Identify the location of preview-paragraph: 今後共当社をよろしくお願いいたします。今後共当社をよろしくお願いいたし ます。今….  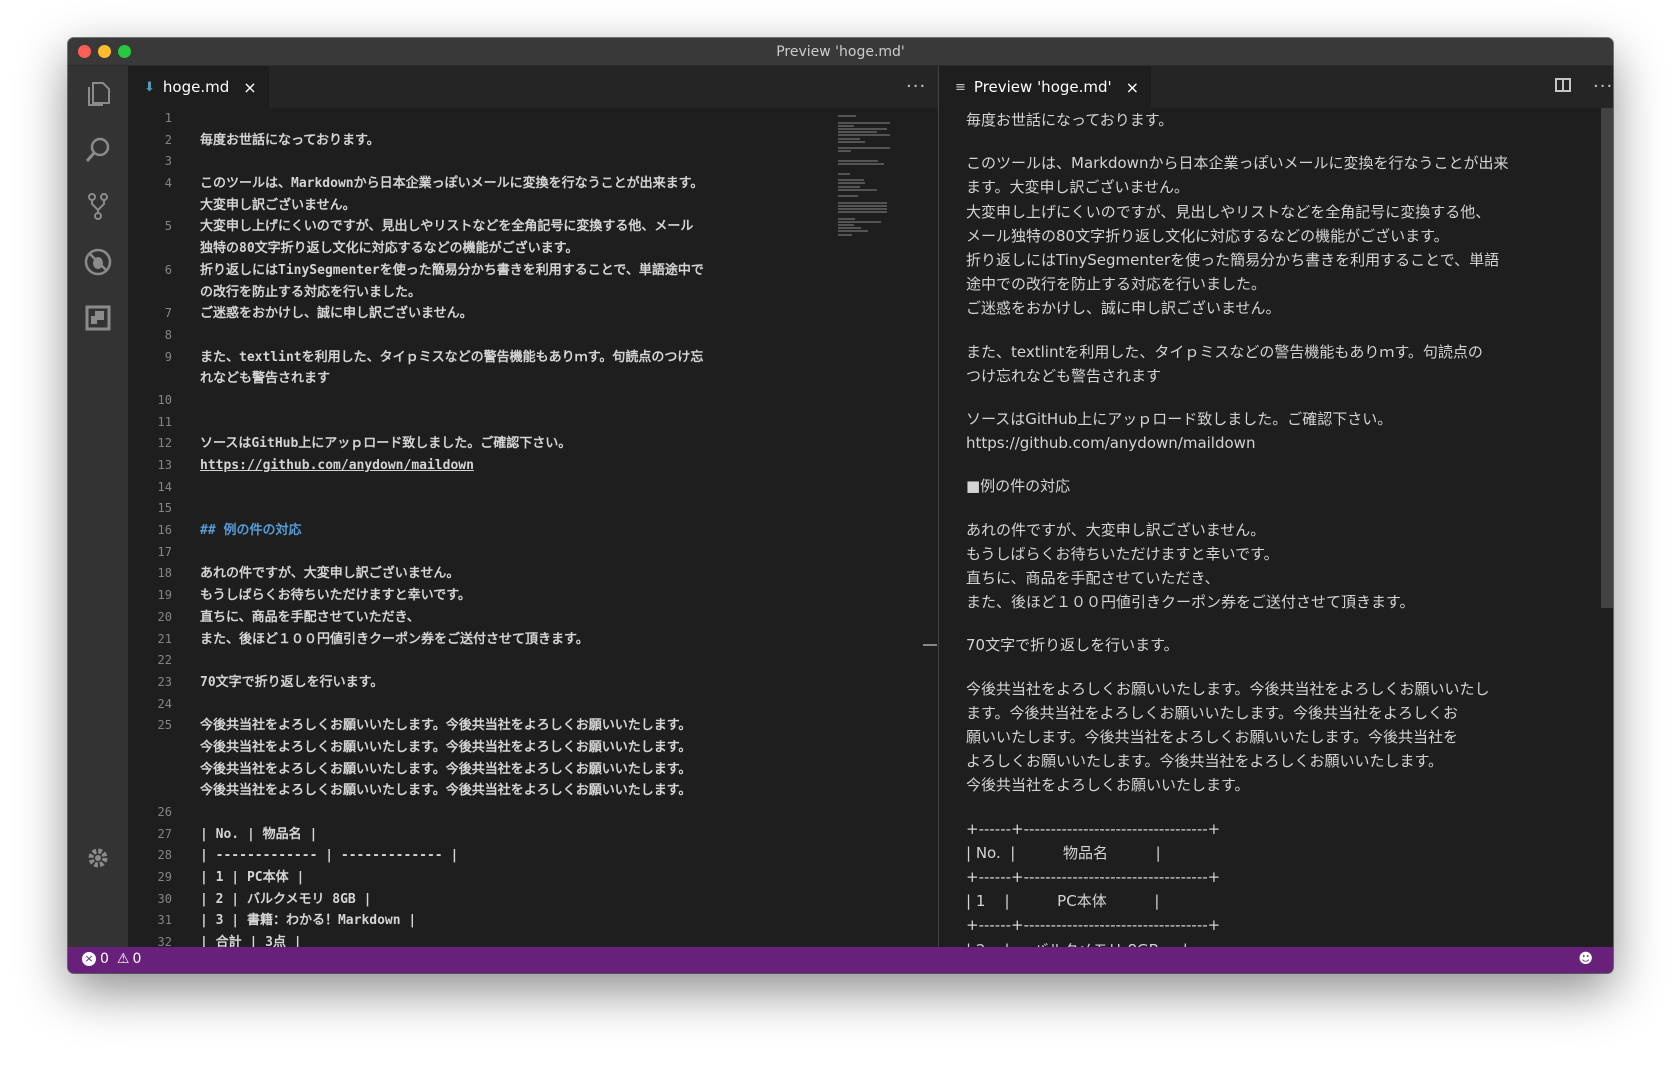
(1228, 737).